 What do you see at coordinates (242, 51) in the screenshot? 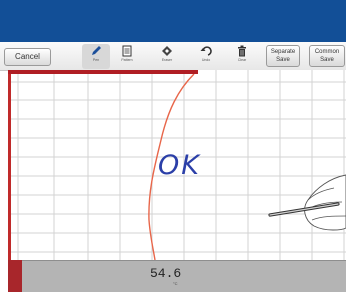
I see `trash-icon` at bounding box center [242, 51].